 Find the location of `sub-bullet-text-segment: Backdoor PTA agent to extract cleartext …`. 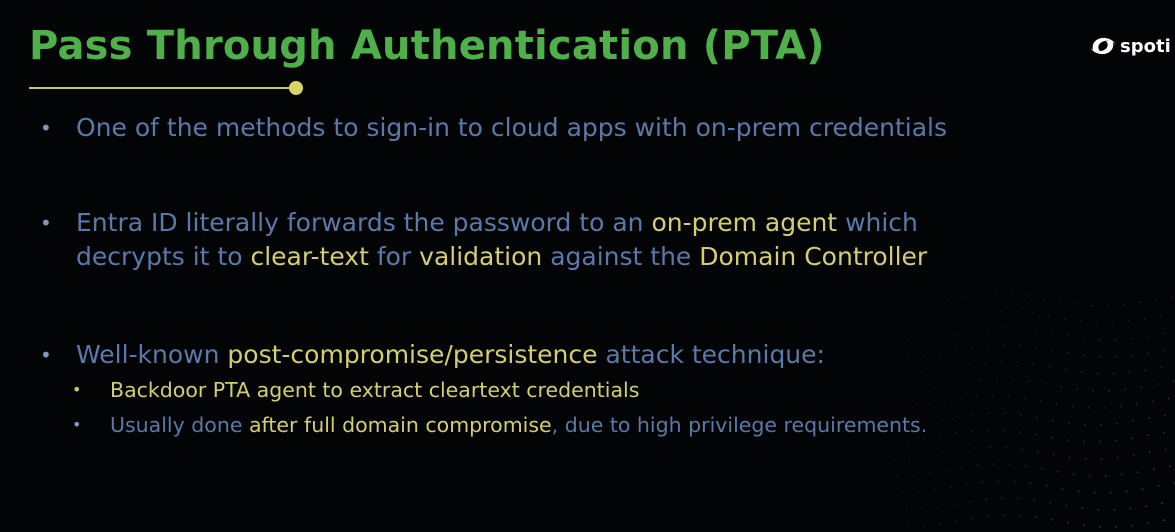

sub-bullet-text-segment: Backdoor PTA agent to extract cleartext … is located at coordinates (375, 390).